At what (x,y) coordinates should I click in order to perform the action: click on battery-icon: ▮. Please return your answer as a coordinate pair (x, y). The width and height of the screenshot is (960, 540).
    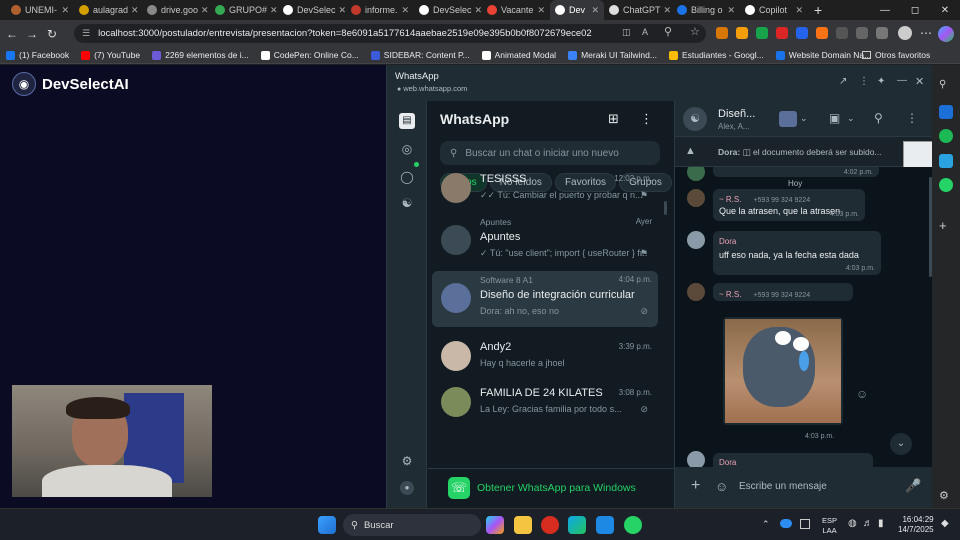
    Looking at the image, I should click on (881, 523).